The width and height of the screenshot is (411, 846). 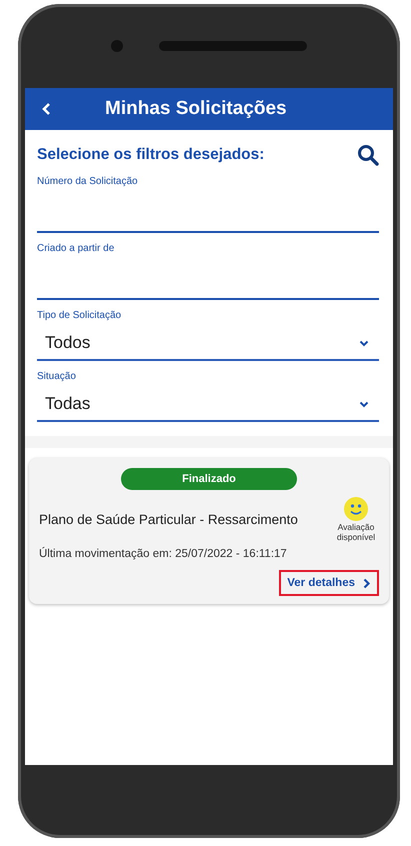 I want to click on screen-title: Minhas Solicitações, so click(x=196, y=109).